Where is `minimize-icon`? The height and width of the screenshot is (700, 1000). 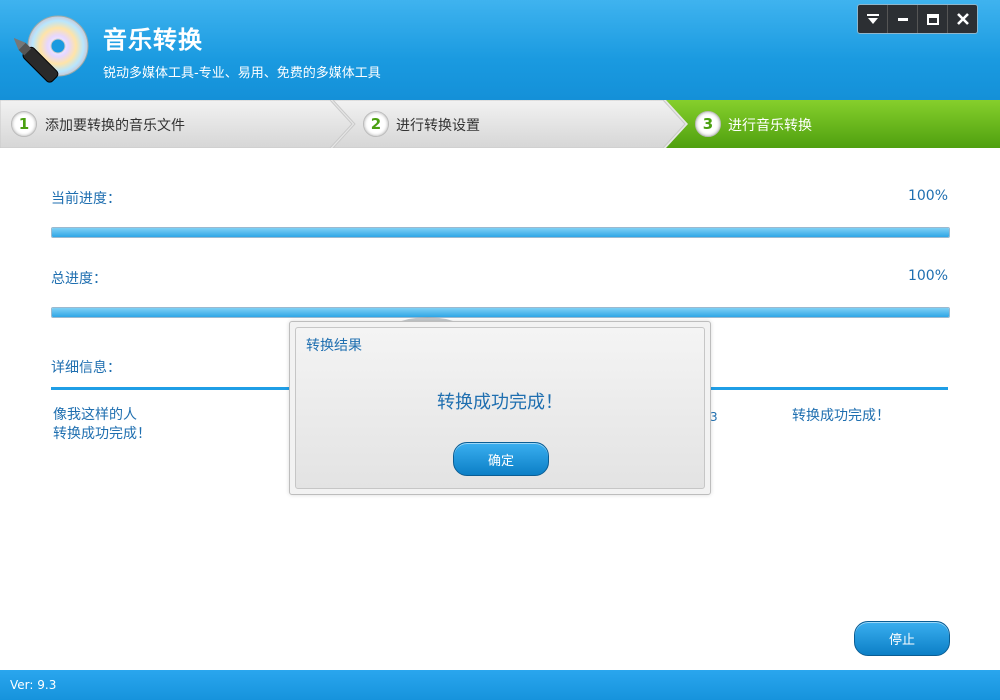
minimize-icon is located at coordinates (902, 19).